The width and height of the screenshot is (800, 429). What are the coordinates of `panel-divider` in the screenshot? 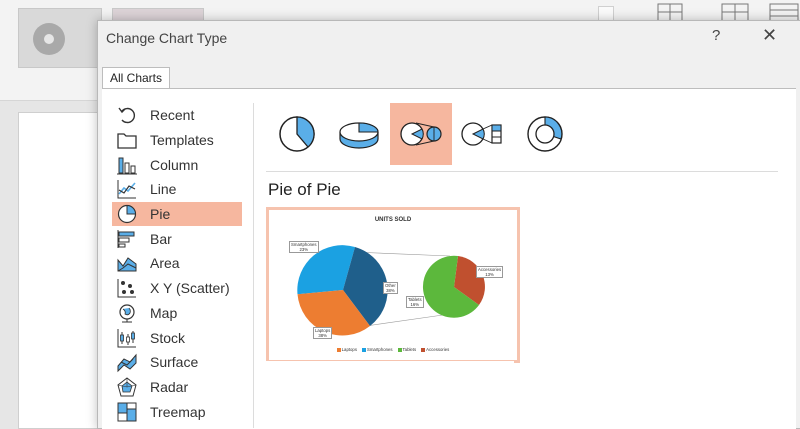 It's located at (253, 265).